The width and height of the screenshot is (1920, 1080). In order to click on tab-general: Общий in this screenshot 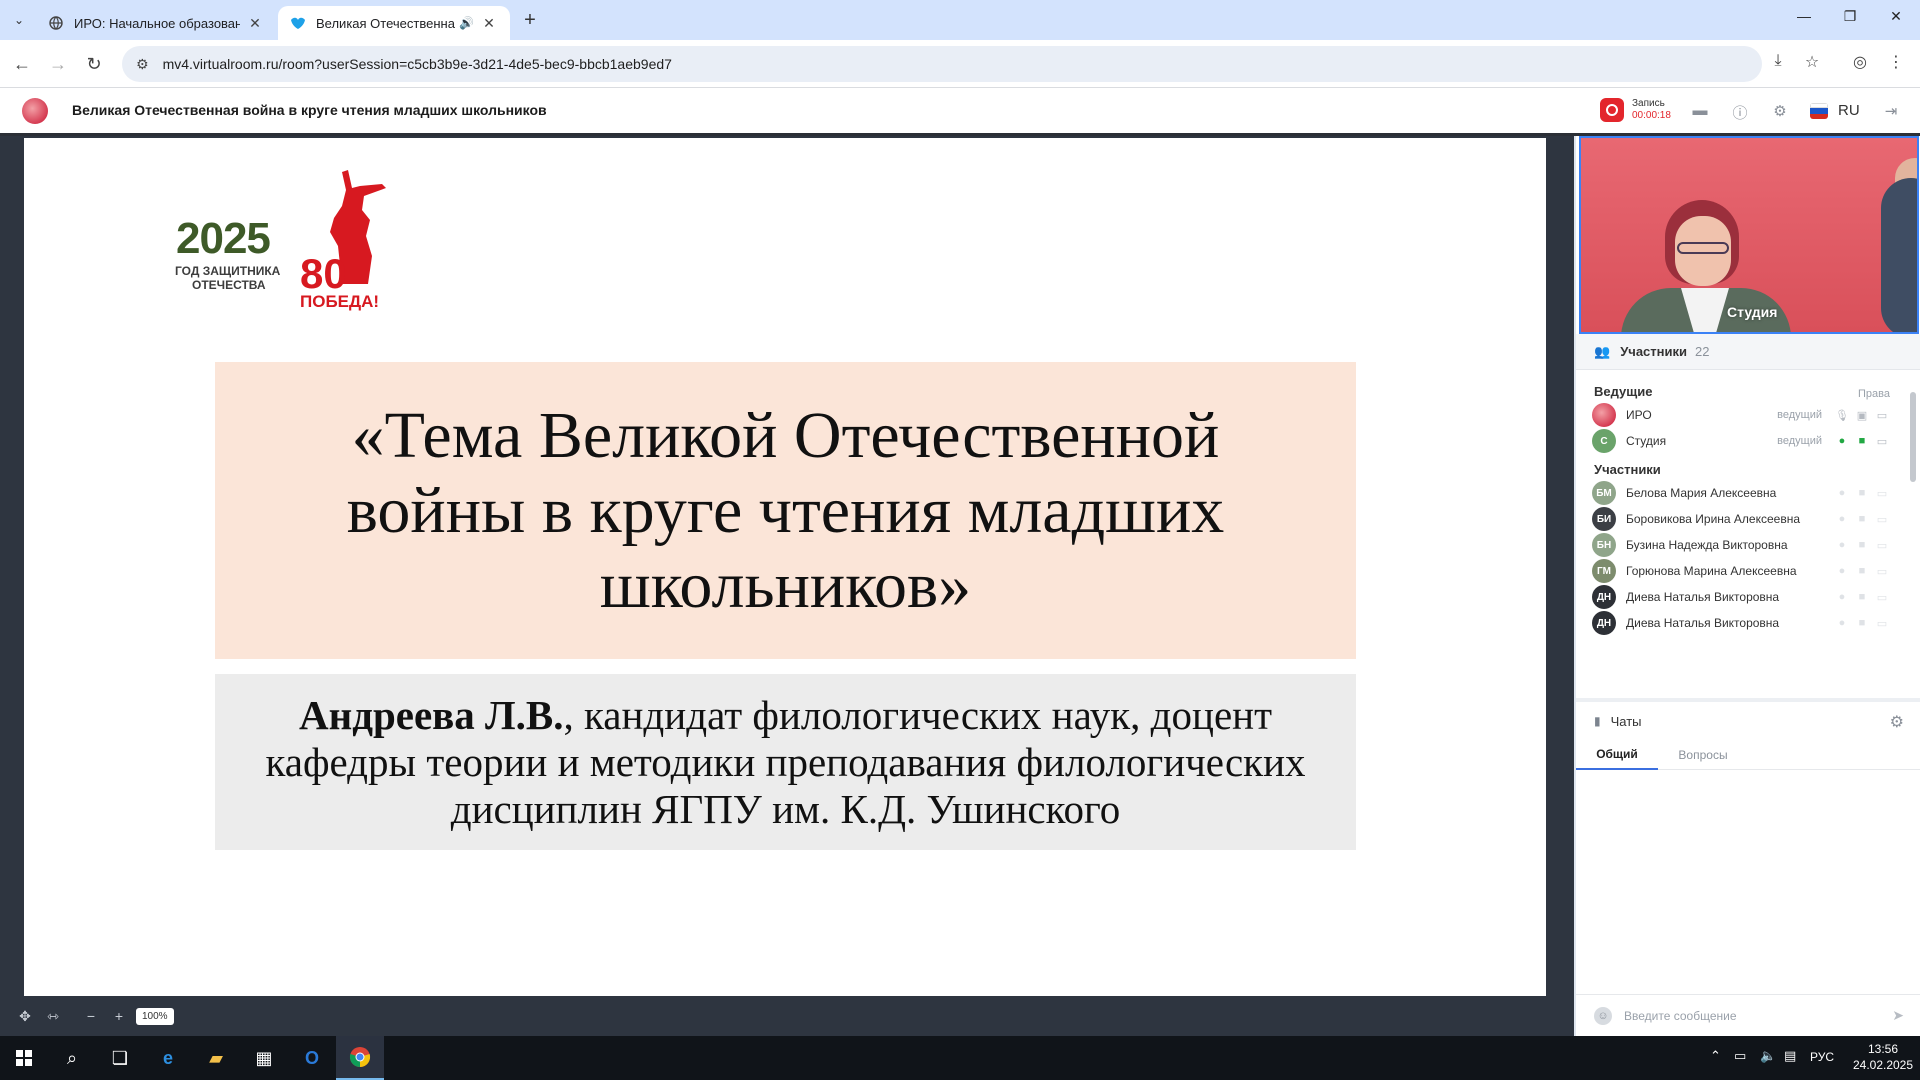, I will do `click(1617, 755)`.